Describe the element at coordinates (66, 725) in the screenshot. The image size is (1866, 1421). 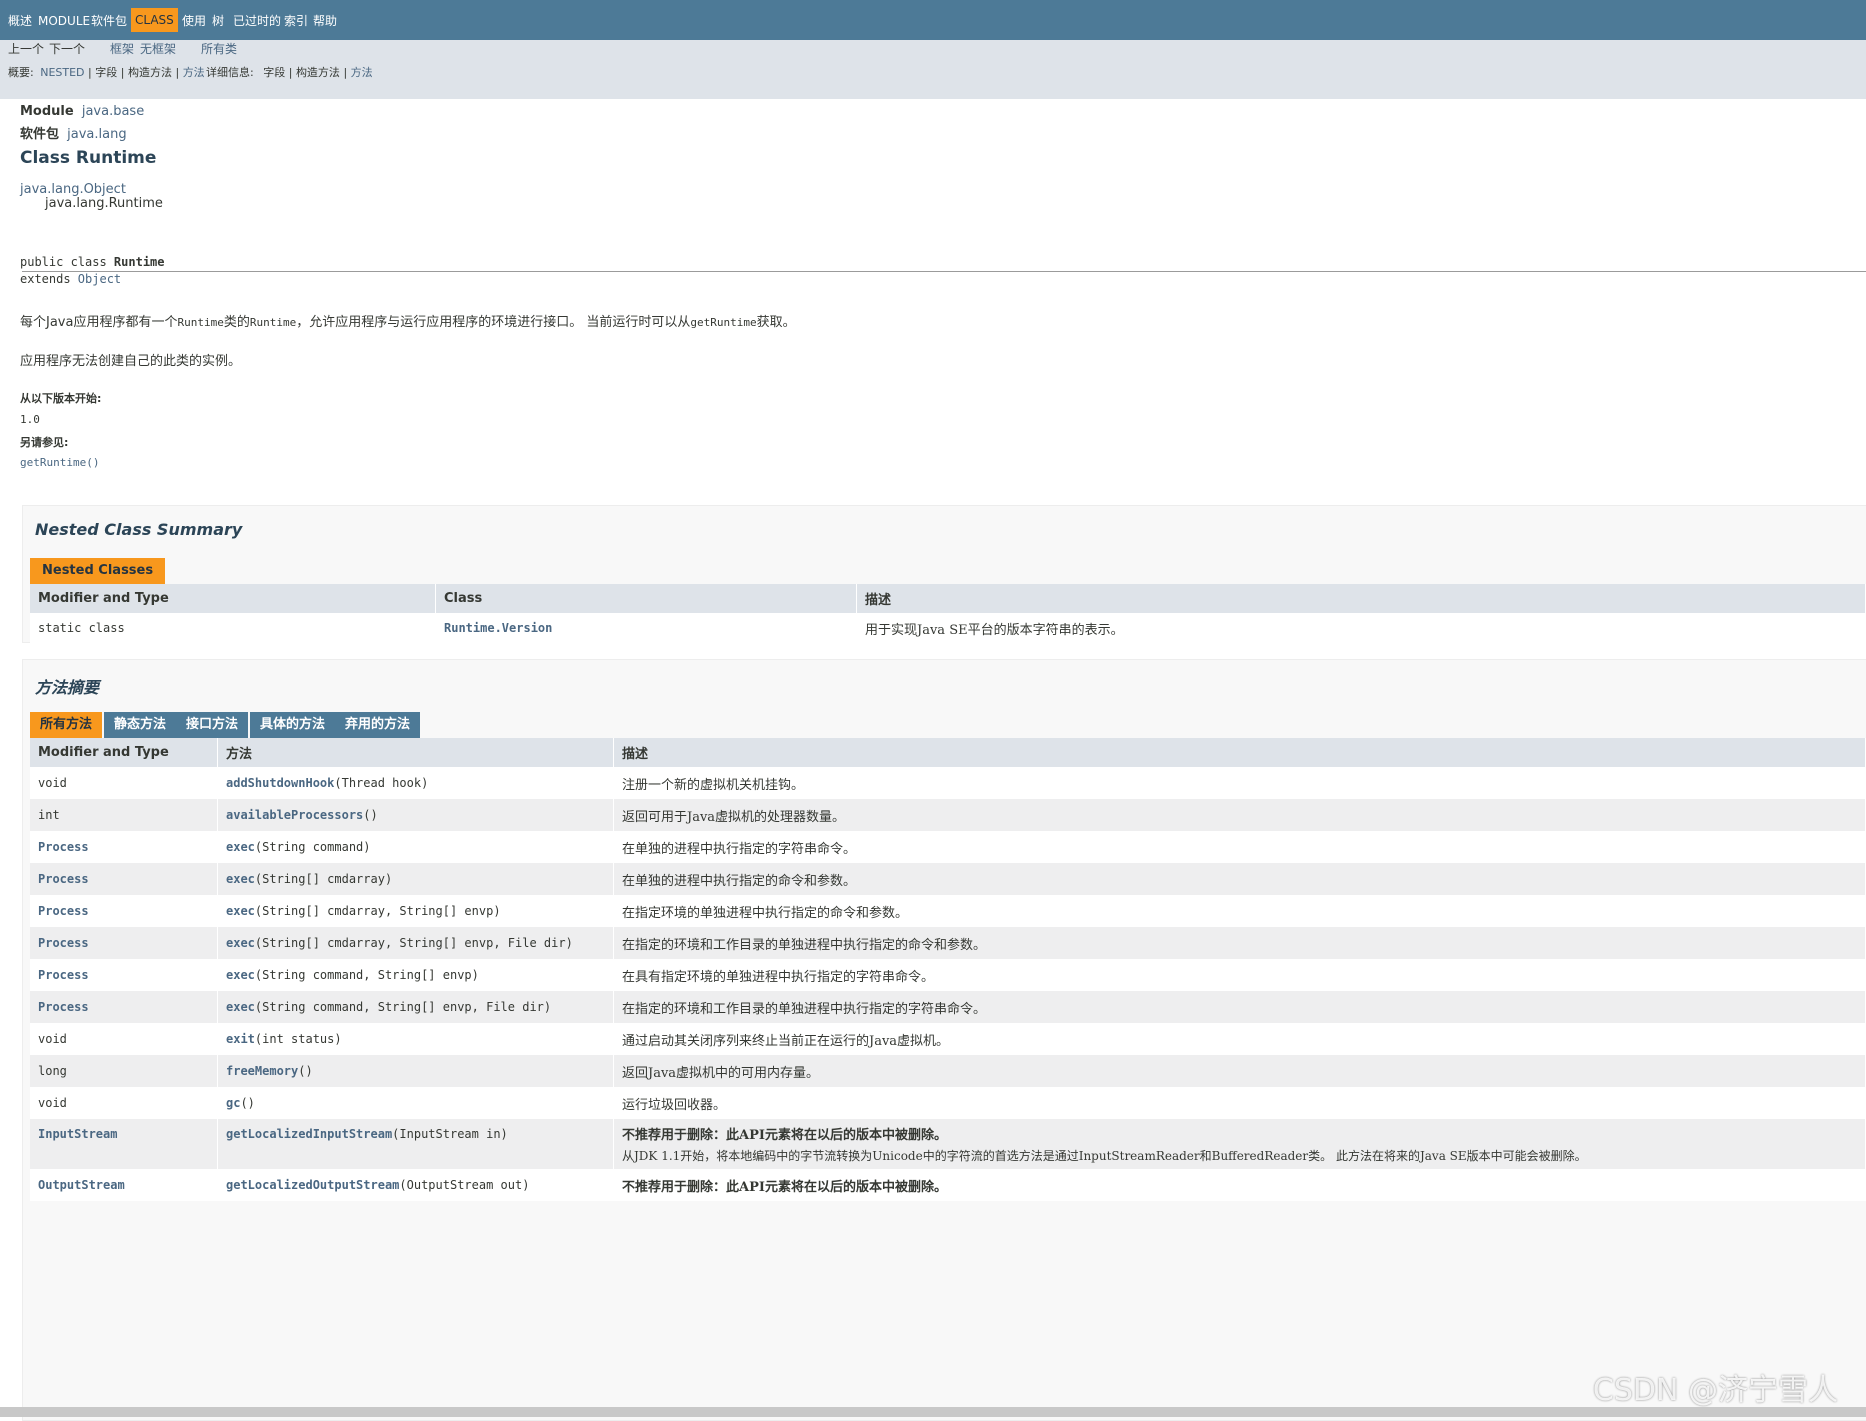
I see `tab-all-methods: 所有方法` at that location.